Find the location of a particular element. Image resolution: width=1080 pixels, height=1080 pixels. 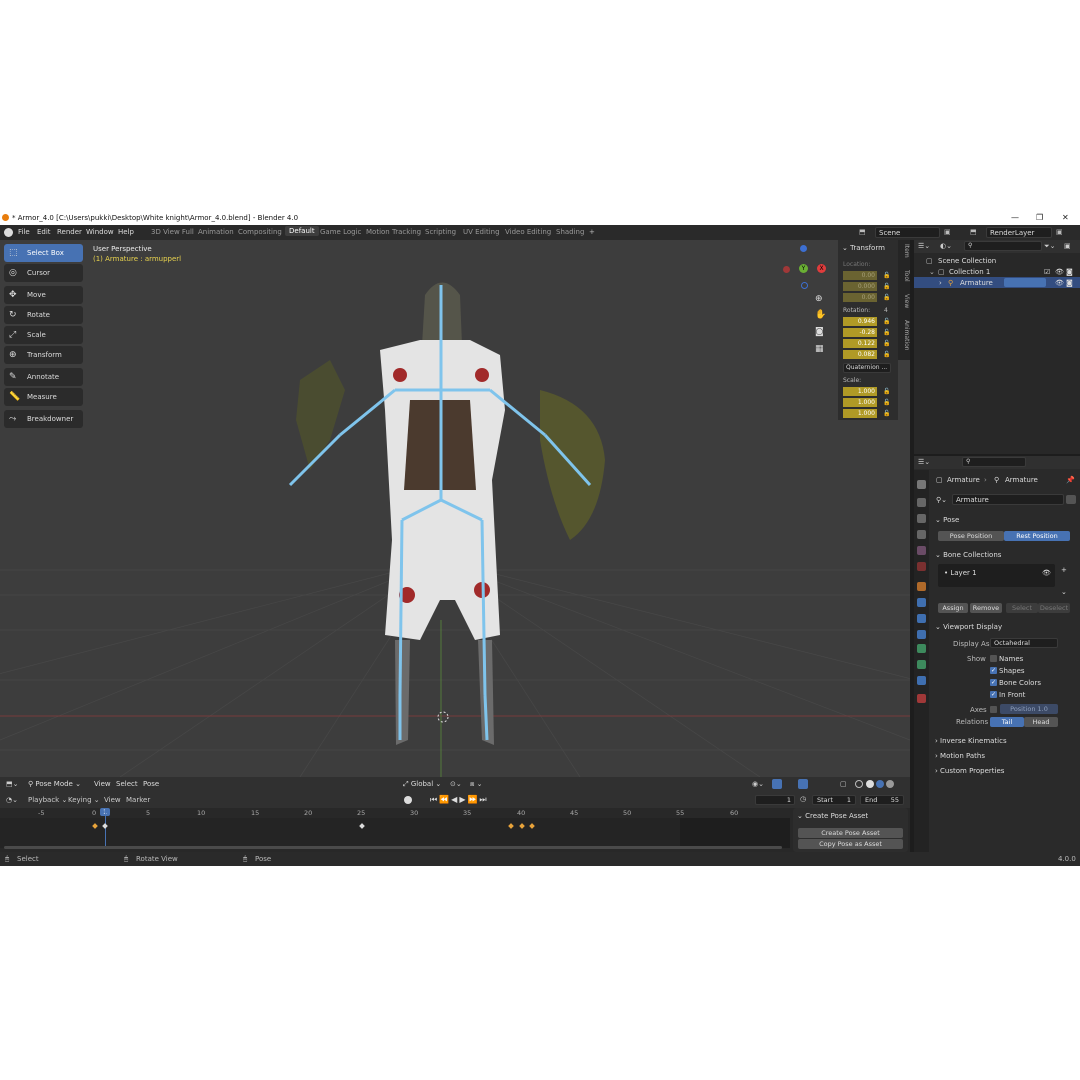

zoom-icon: ⊕ is located at coordinates (819, 299).